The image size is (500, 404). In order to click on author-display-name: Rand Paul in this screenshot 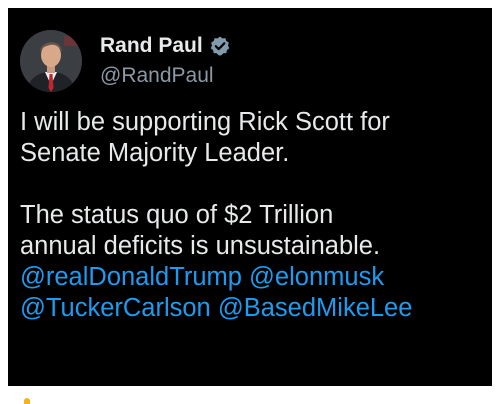, I will do `click(151, 46)`.